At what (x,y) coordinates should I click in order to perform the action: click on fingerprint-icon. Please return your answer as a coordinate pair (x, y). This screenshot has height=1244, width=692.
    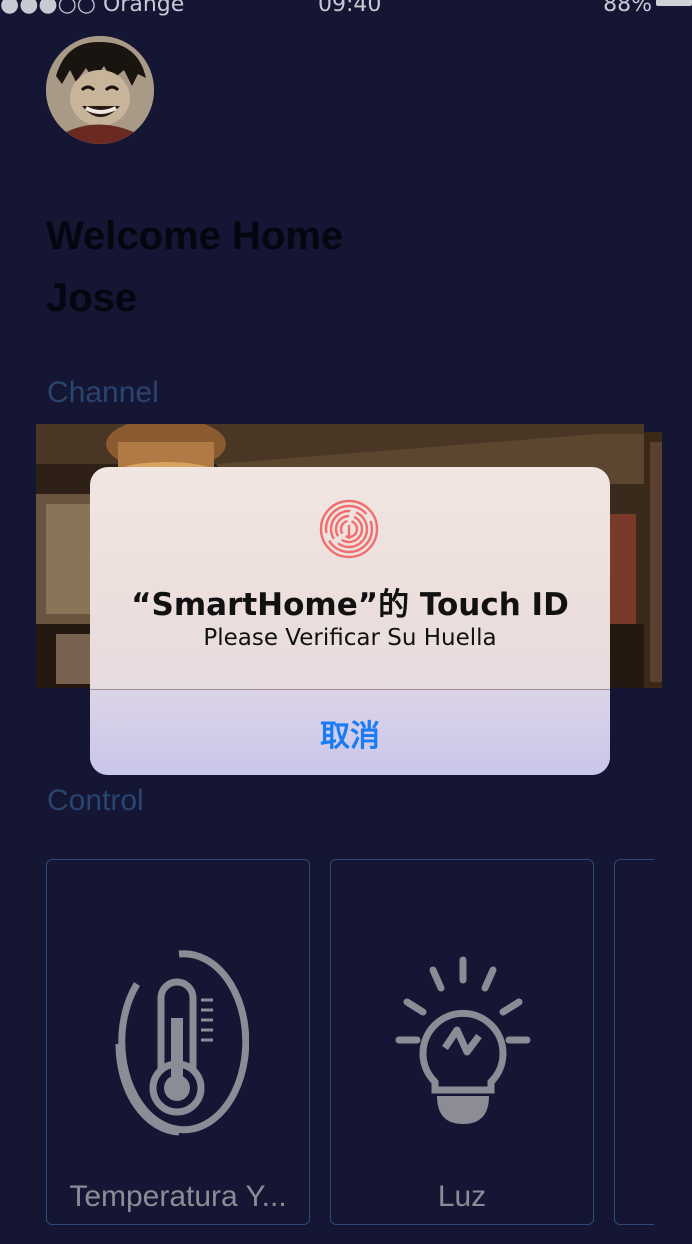
    Looking at the image, I should click on (349, 529).